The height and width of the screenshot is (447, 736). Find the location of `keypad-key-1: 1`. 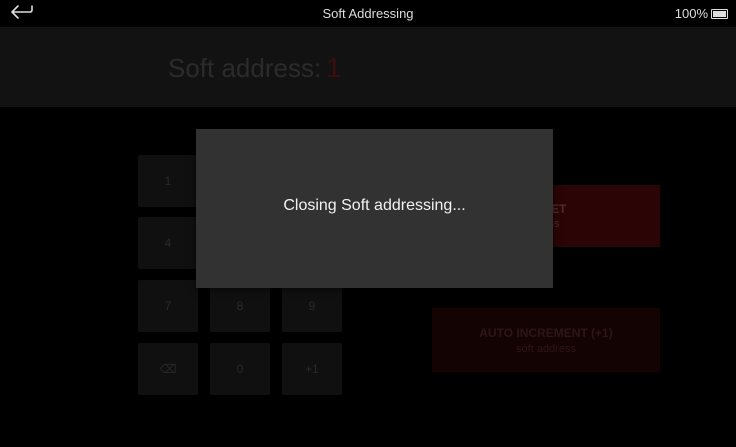

keypad-key-1: 1 is located at coordinates (168, 181).